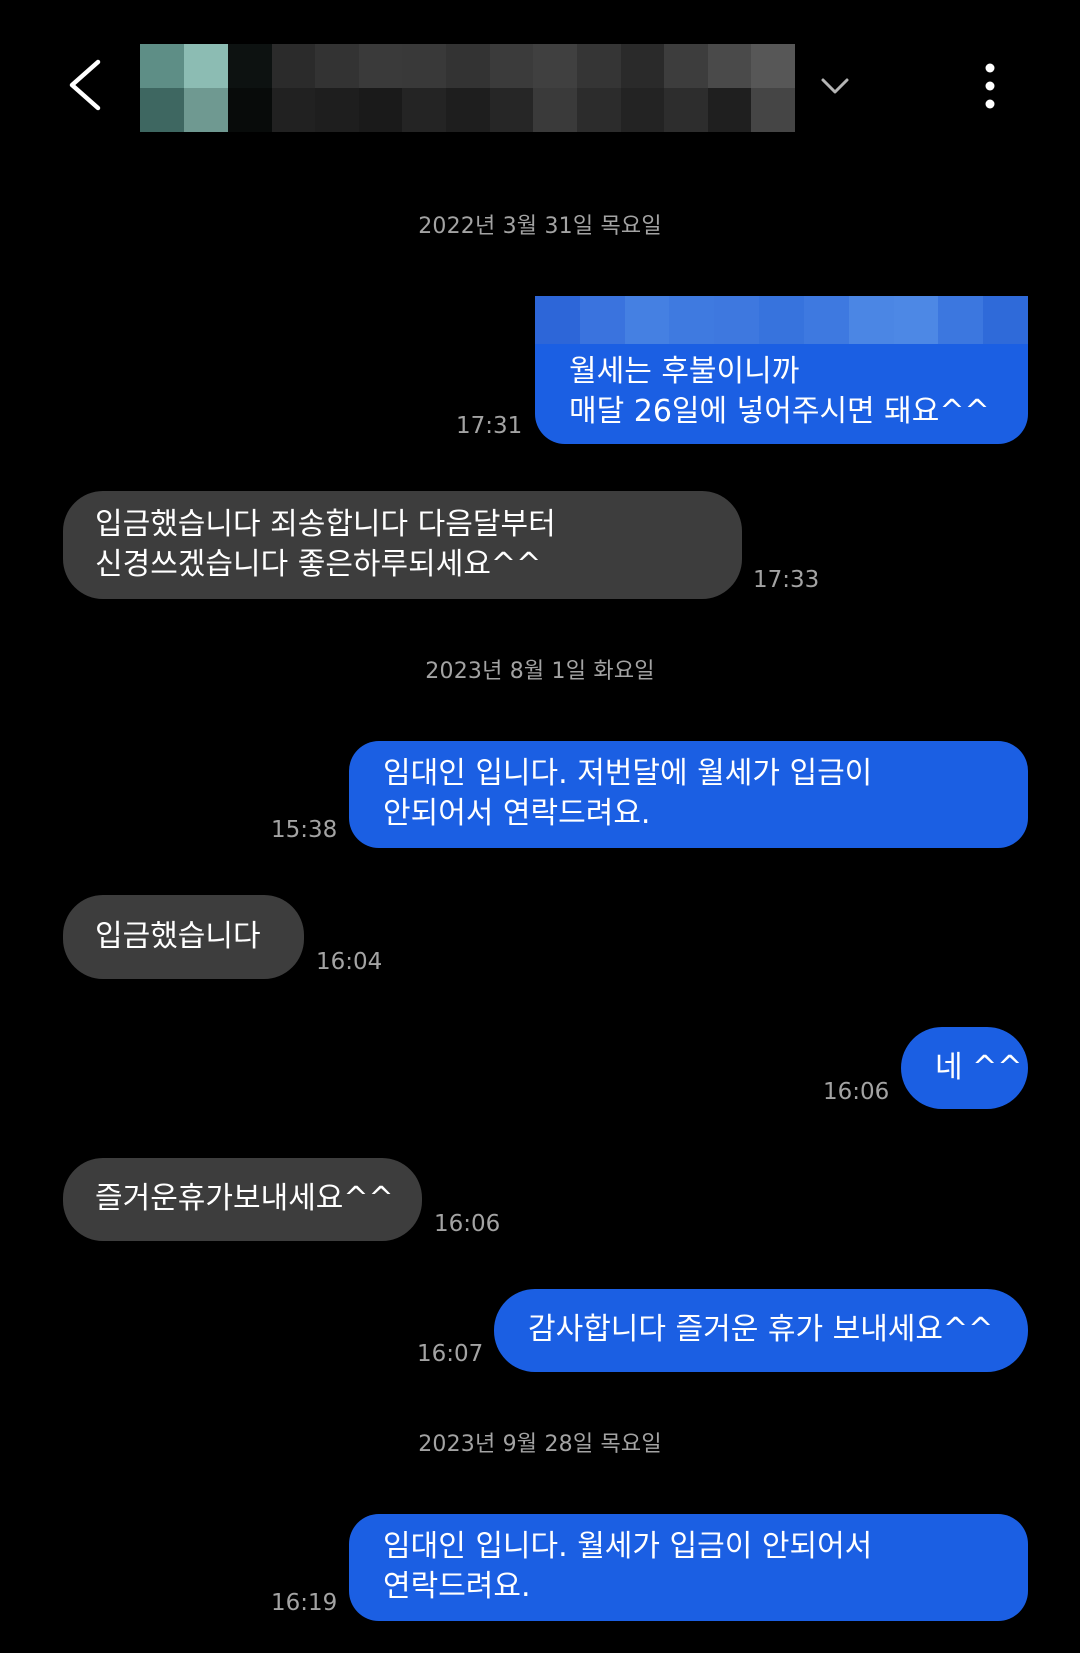 The height and width of the screenshot is (1653, 1080). I want to click on redacted-message-part, so click(781, 320).